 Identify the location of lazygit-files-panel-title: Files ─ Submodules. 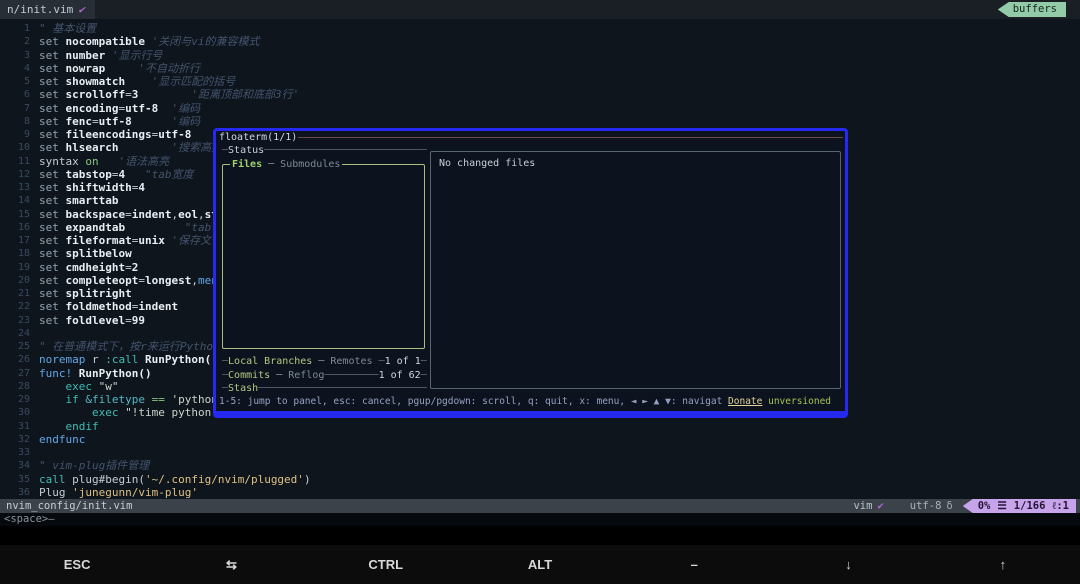
(286, 164).